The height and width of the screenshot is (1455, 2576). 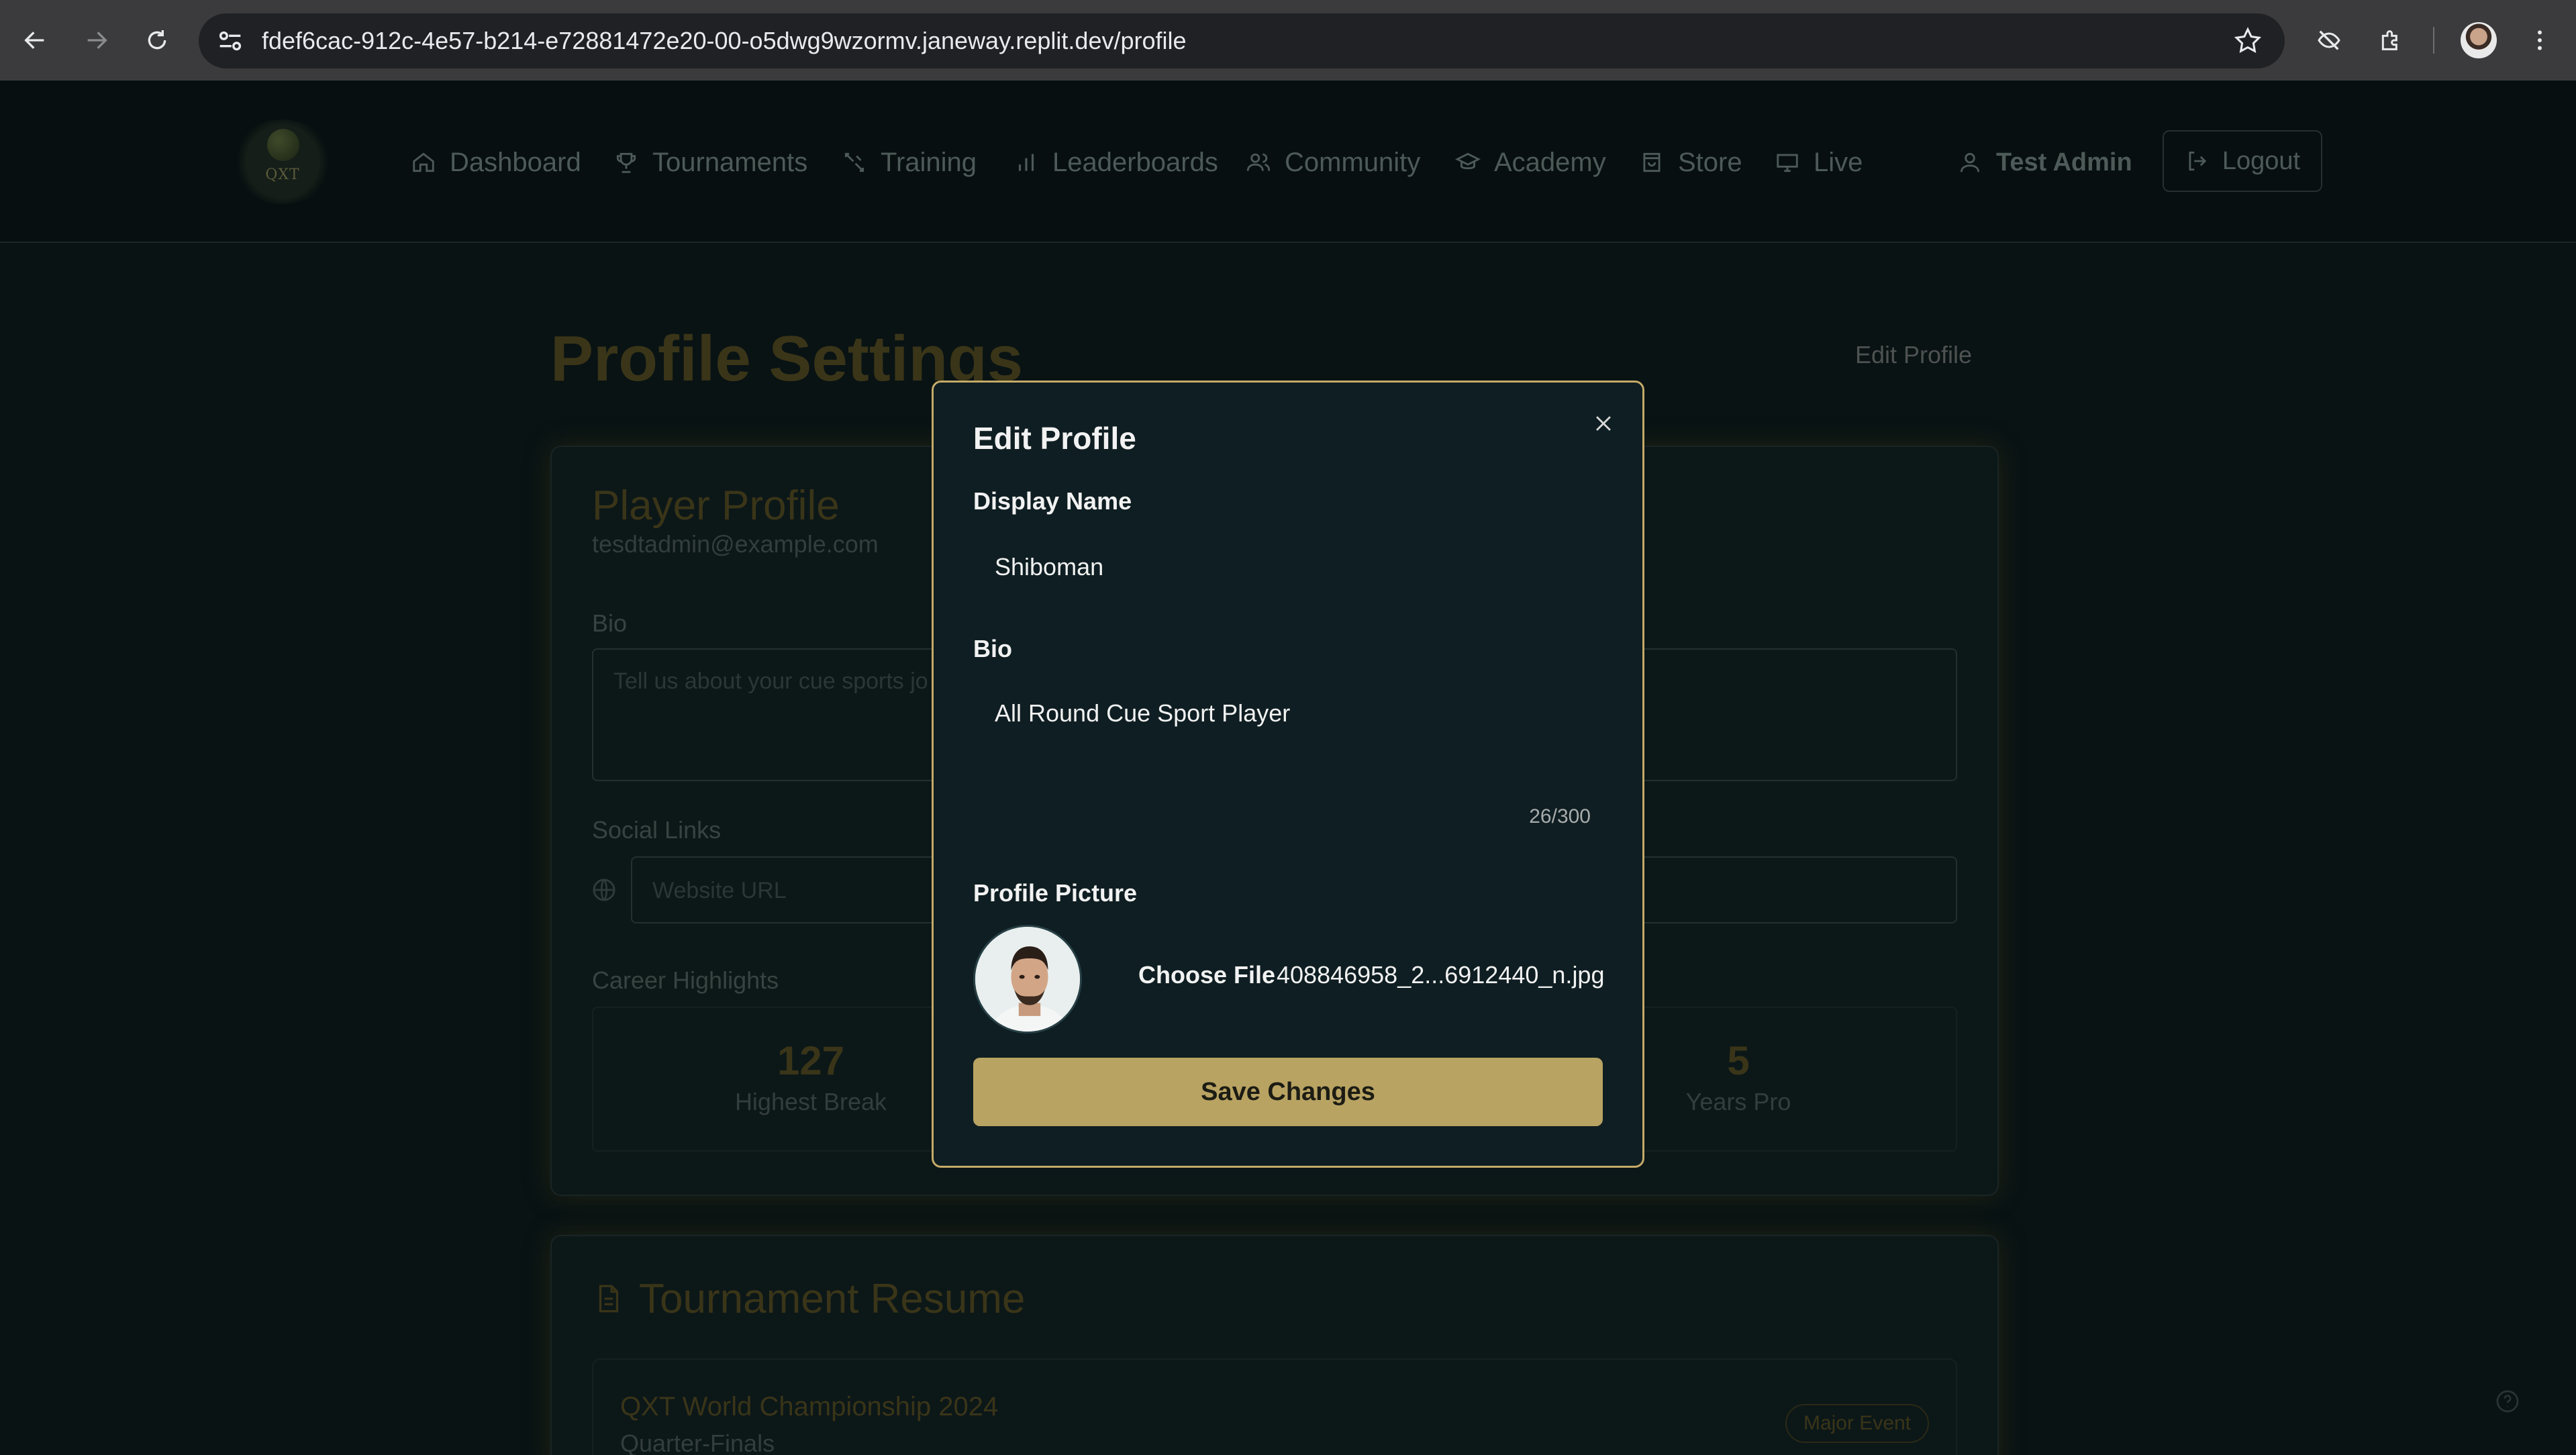 What do you see at coordinates (1288, 745) in the screenshot?
I see `bio-textarea: All Round Cue Sport Player` at bounding box center [1288, 745].